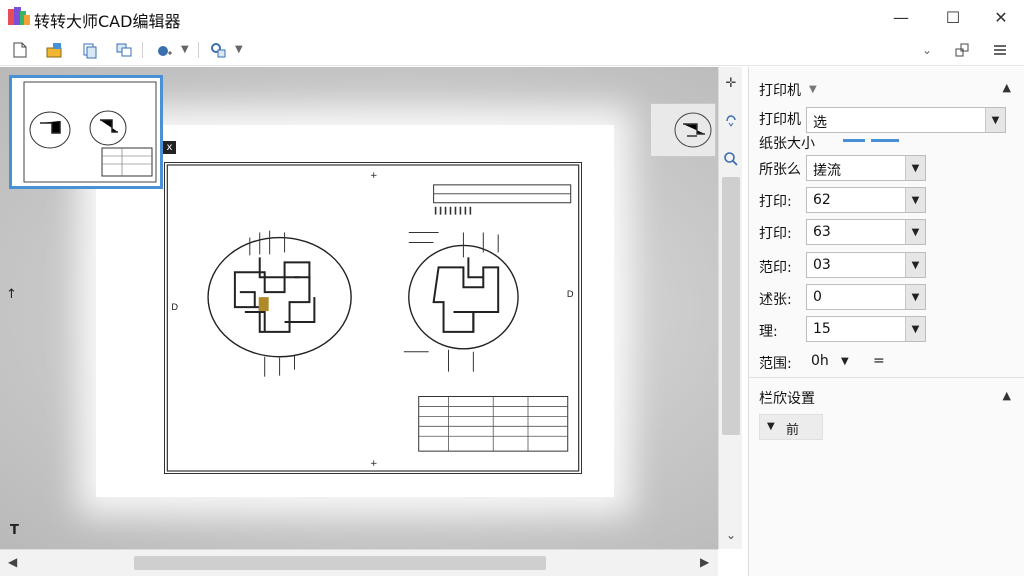  Describe the element at coordinates (822, 200) in the screenshot. I see `print-setting-value: 62` at that location.